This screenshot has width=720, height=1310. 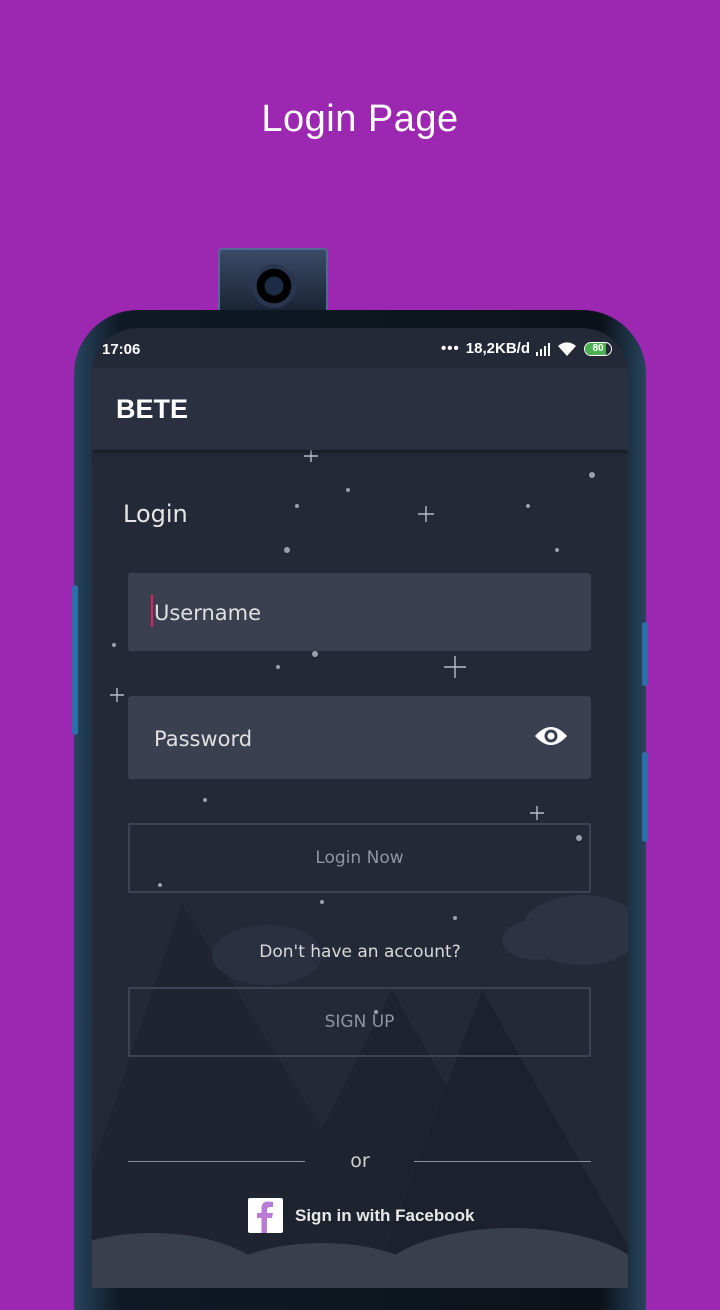 What do you see at coordinates (274, 286) in the screenshot?
I see `camera-lens` at bounding box center [274, 286].